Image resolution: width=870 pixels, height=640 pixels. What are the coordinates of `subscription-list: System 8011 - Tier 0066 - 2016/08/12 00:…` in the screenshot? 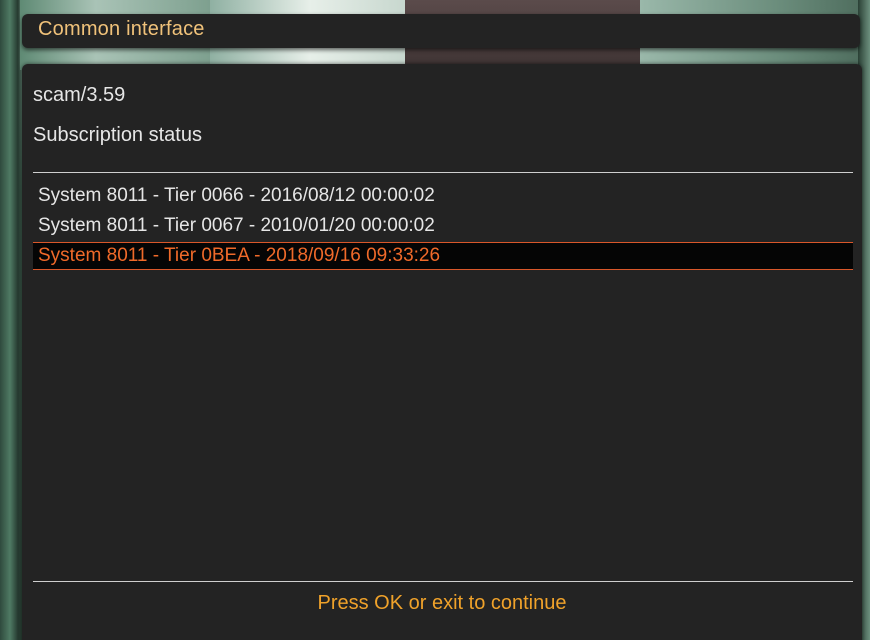 It's located at (443, 227).